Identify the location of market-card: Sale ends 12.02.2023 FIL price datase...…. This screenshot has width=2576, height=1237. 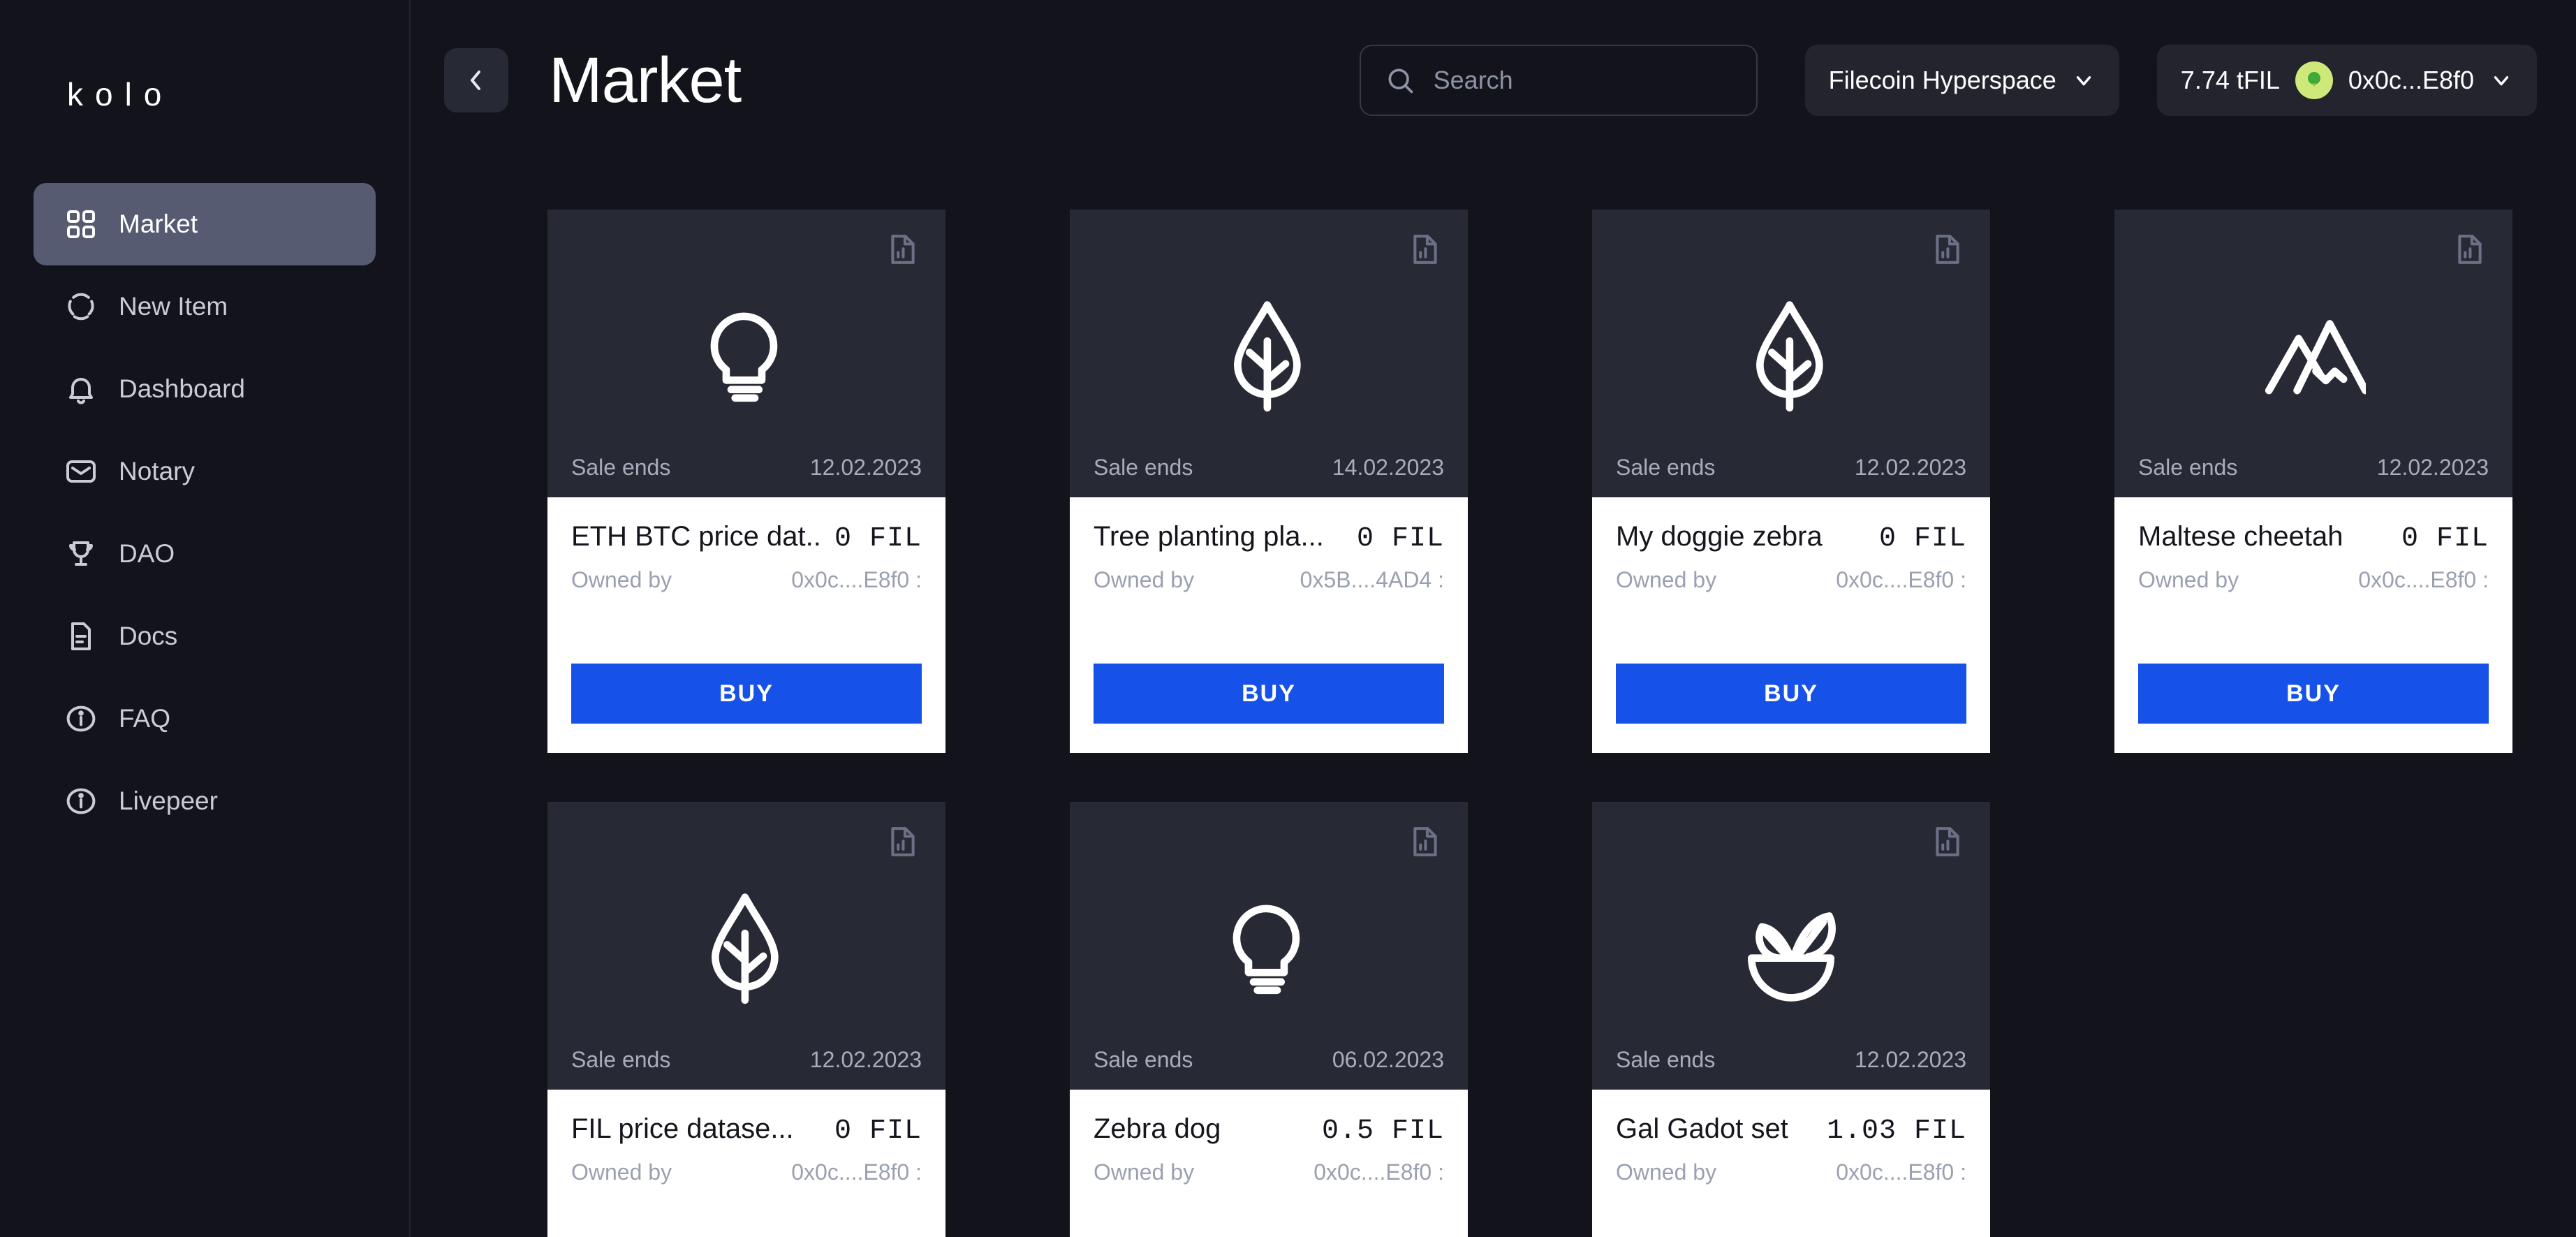
(746, 1019).